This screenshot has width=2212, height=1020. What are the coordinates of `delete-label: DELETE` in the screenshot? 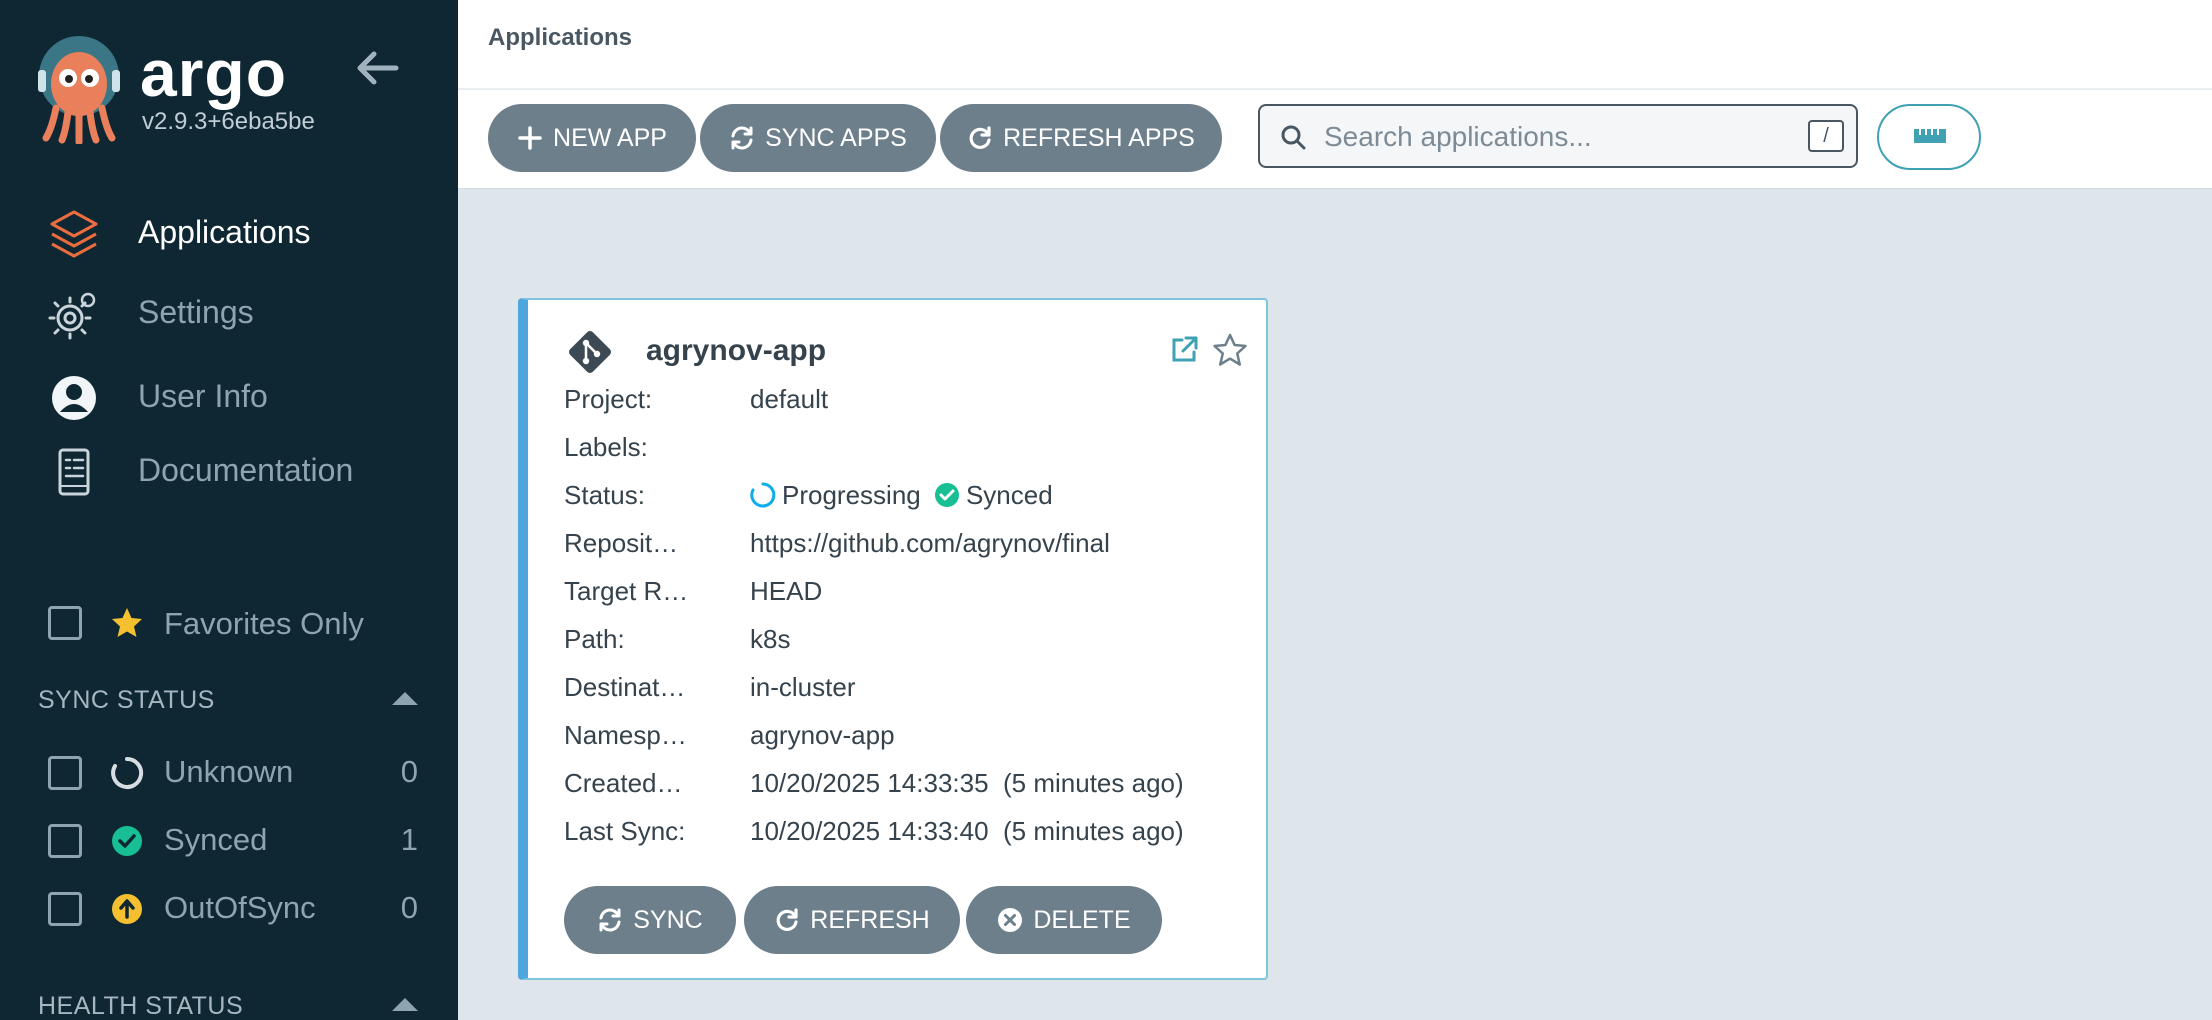 It's located at (1082, 919).